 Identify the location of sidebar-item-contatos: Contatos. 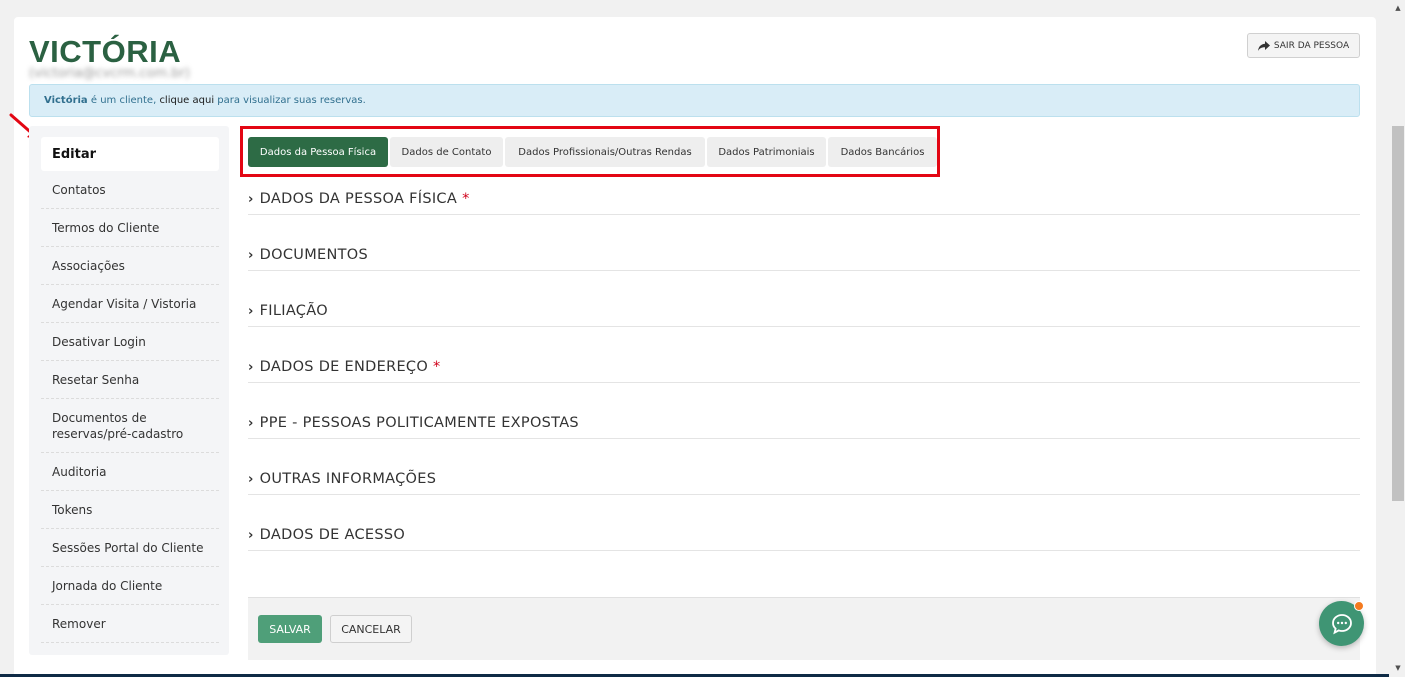
(130, 190).